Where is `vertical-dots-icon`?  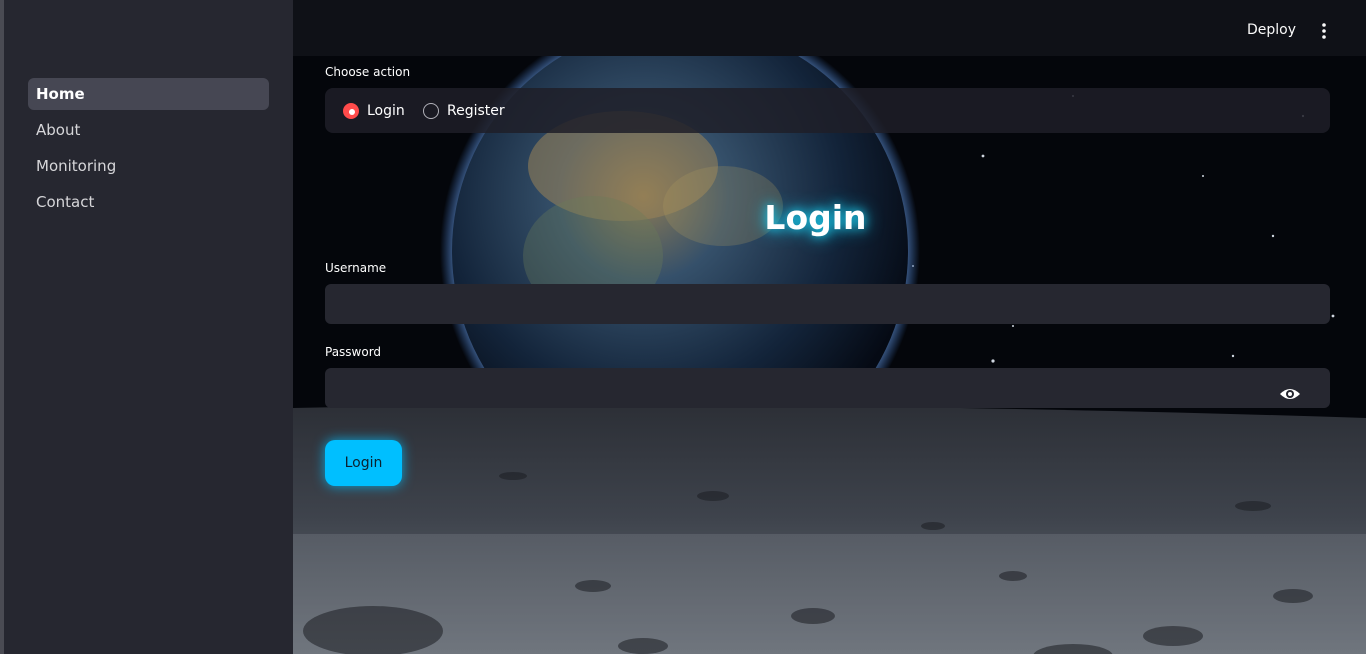
vertical-dots-icon is located at coordinates (1324, 31).